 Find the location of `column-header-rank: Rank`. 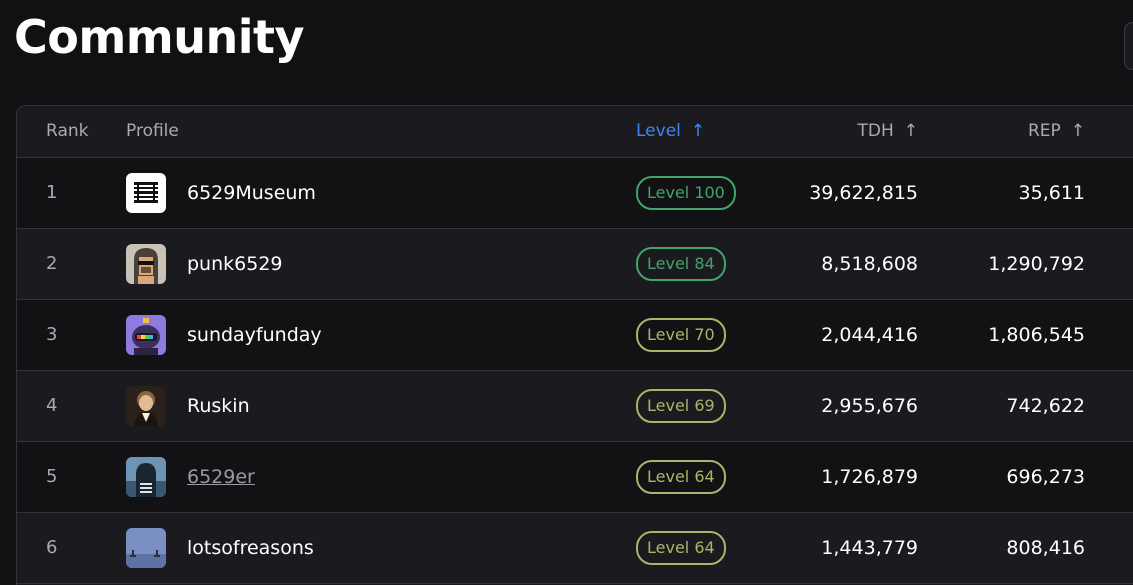

column-header-rank: Rank is located at coordinates (67, 131).